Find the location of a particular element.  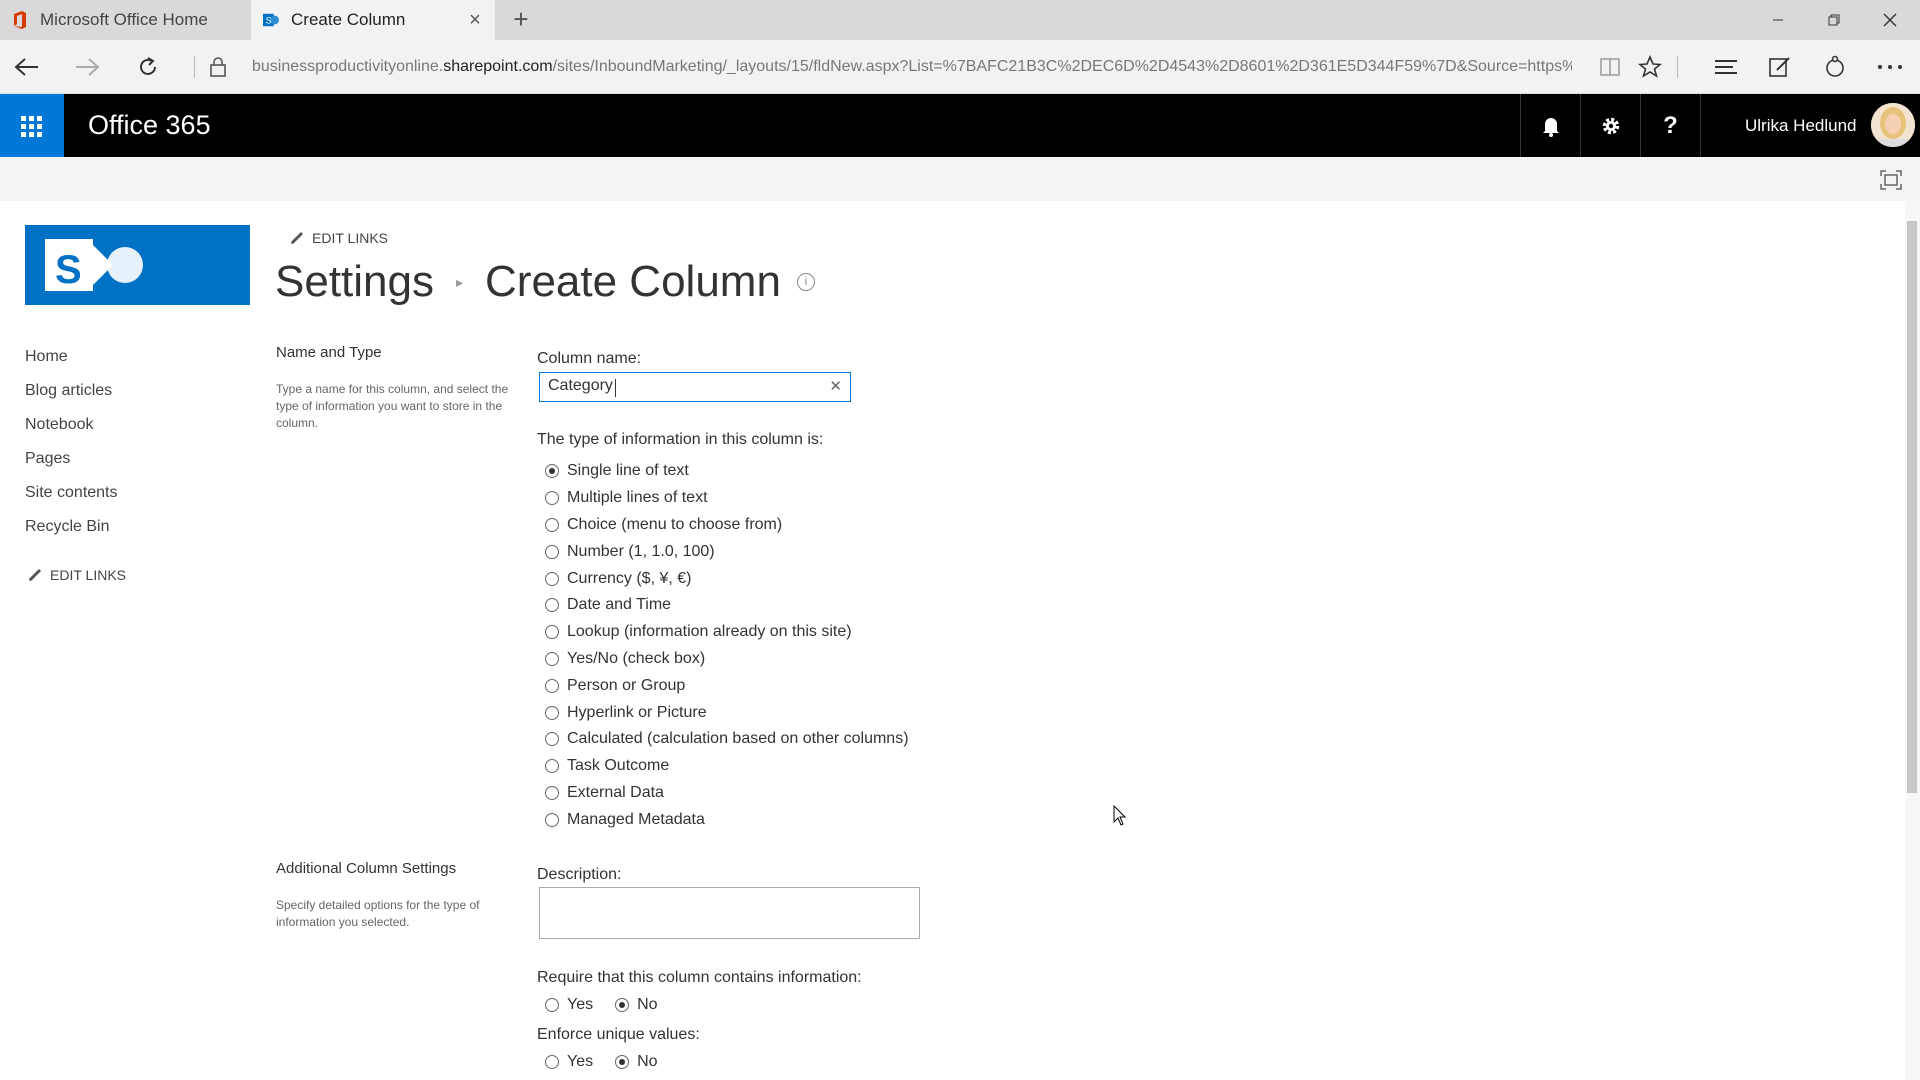

web-note-button is located at coordinates (1780, 67).